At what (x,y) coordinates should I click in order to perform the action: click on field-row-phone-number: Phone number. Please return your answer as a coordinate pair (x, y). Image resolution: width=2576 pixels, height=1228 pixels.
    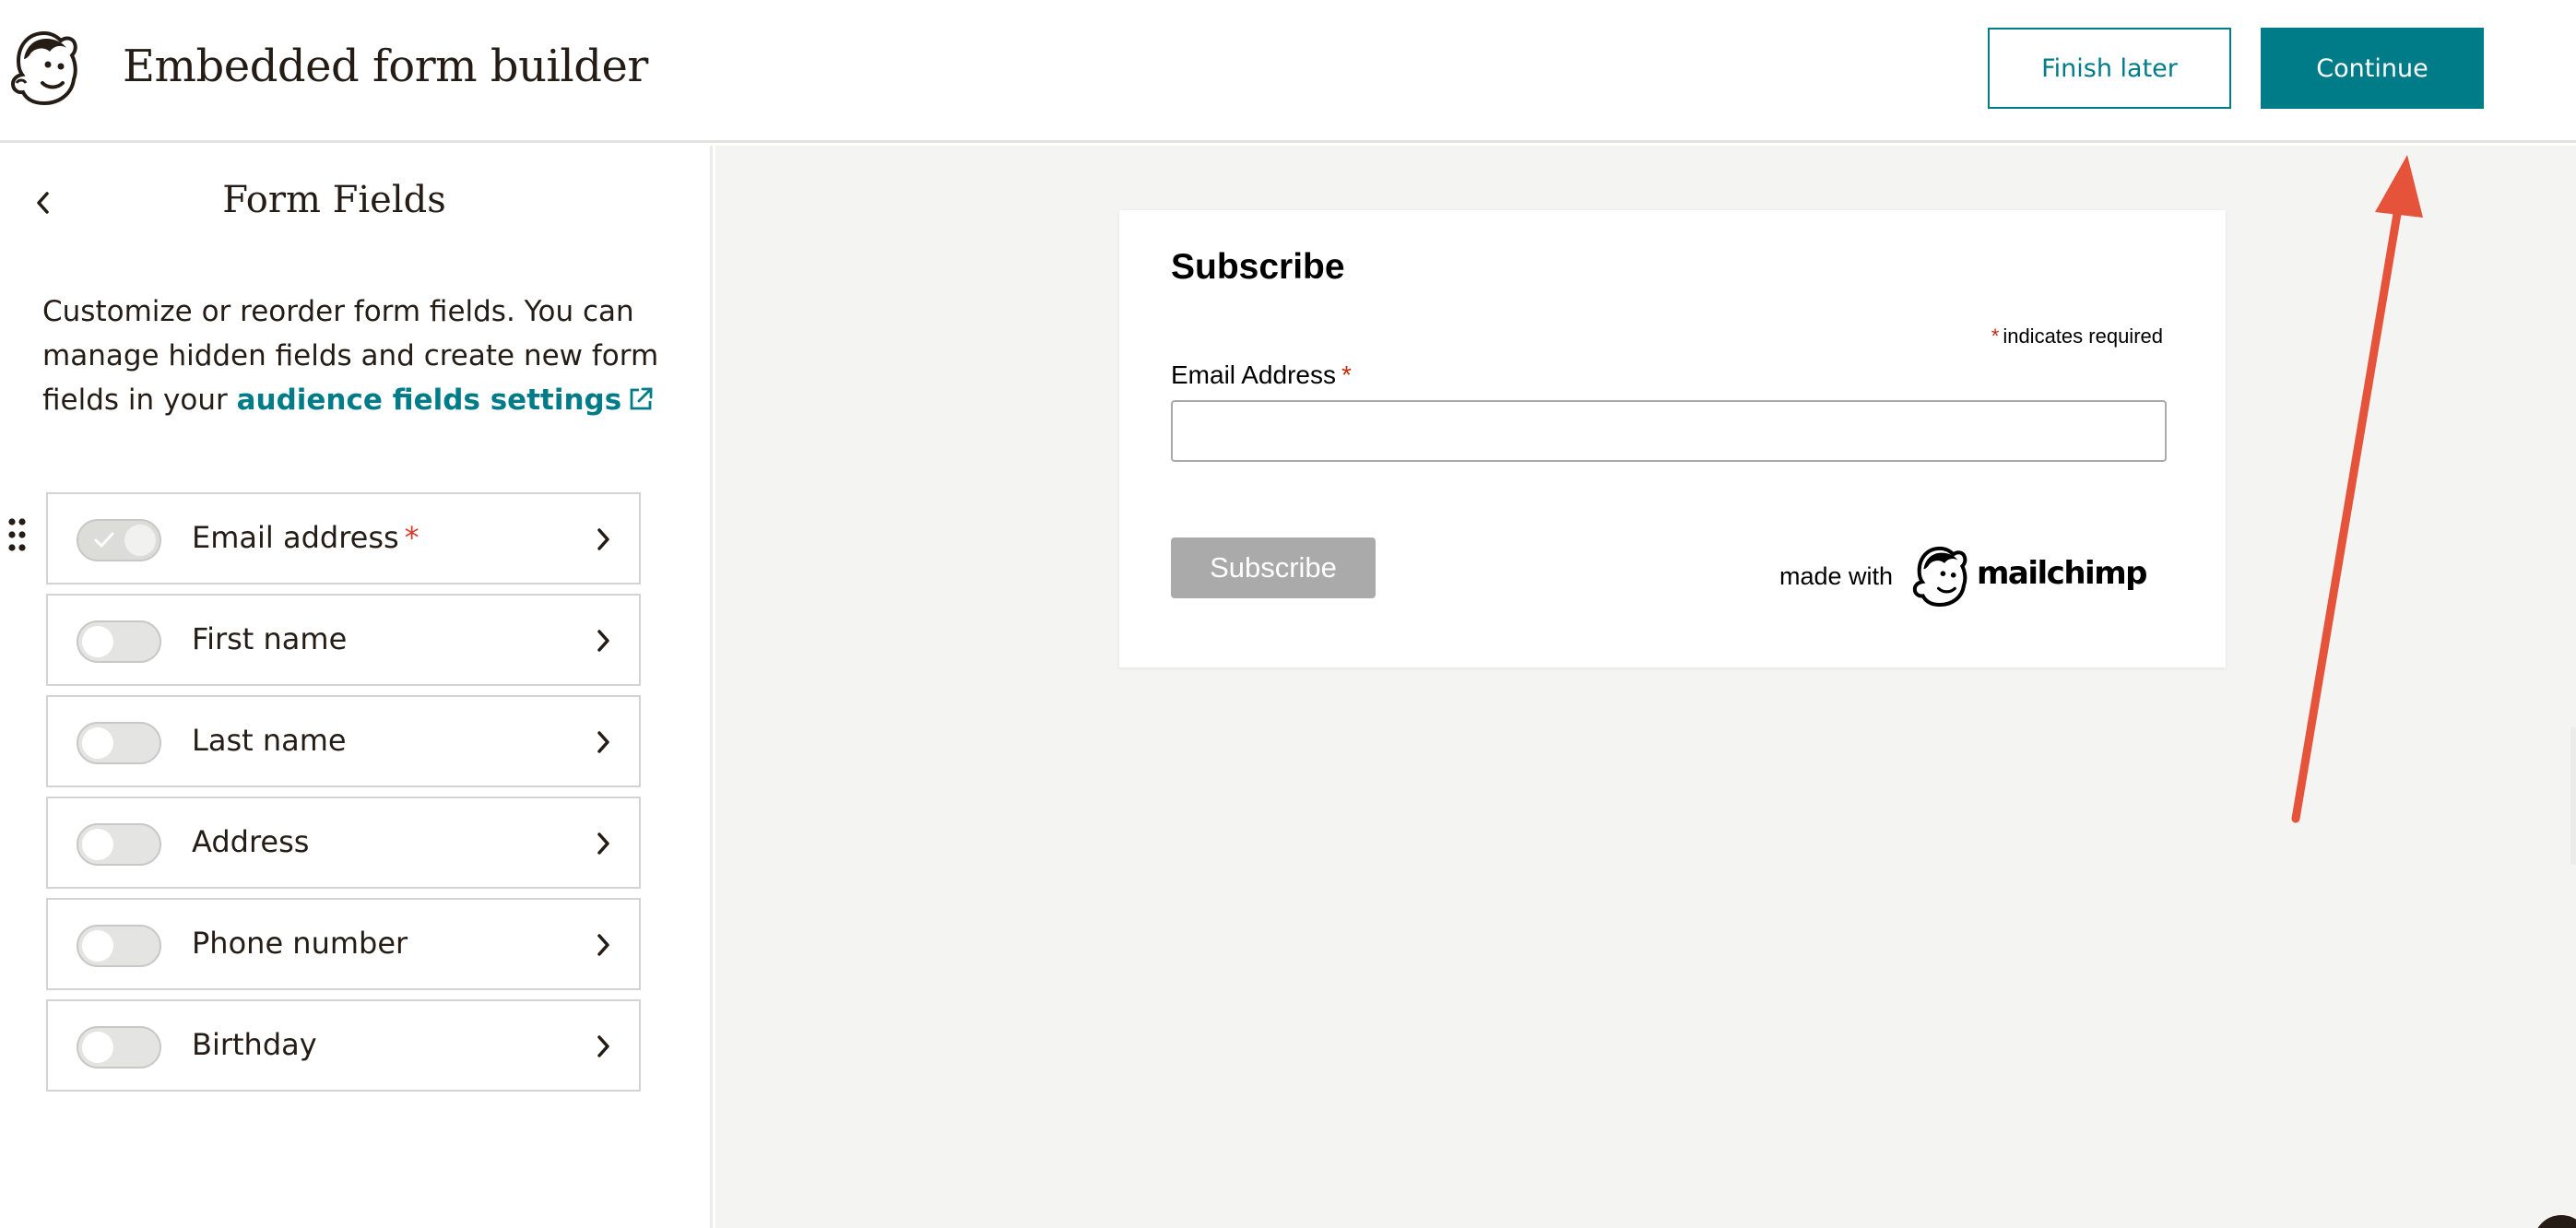
    Looking at the image, I should click on (343, 944).